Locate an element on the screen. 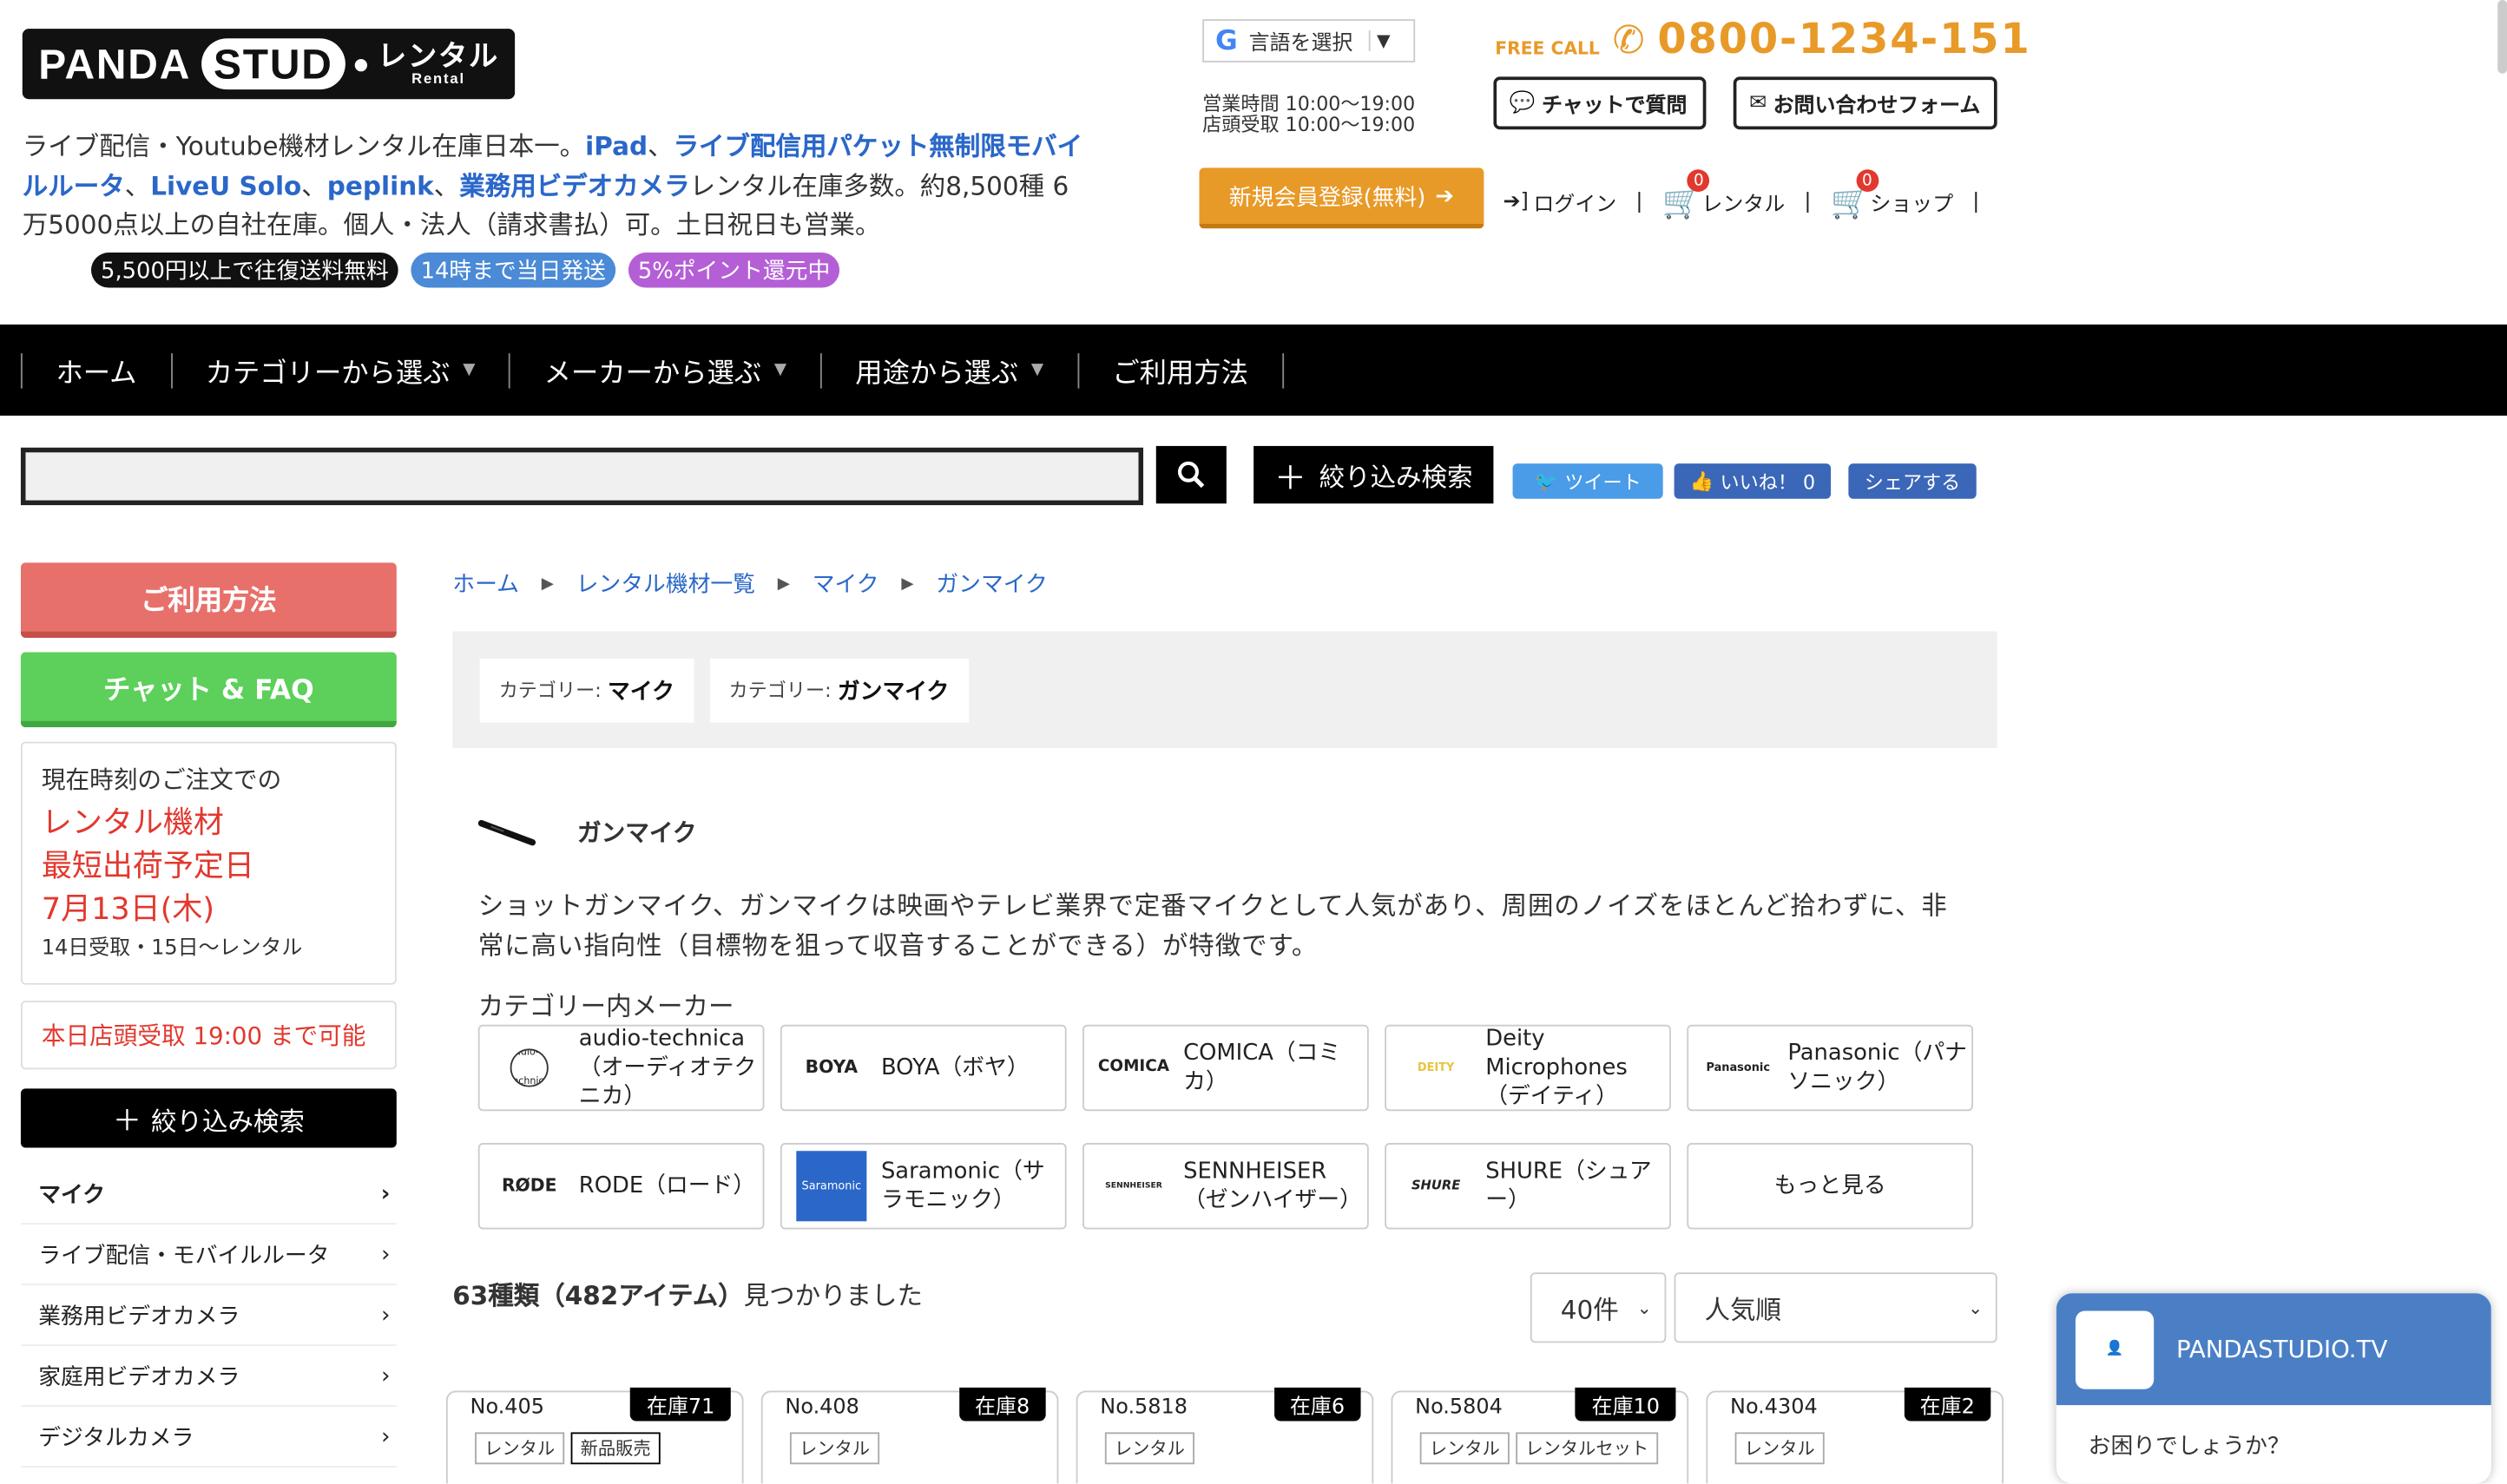  nav-usage: 用途から選ぶ ▼ is located at coordinates (948, 371).